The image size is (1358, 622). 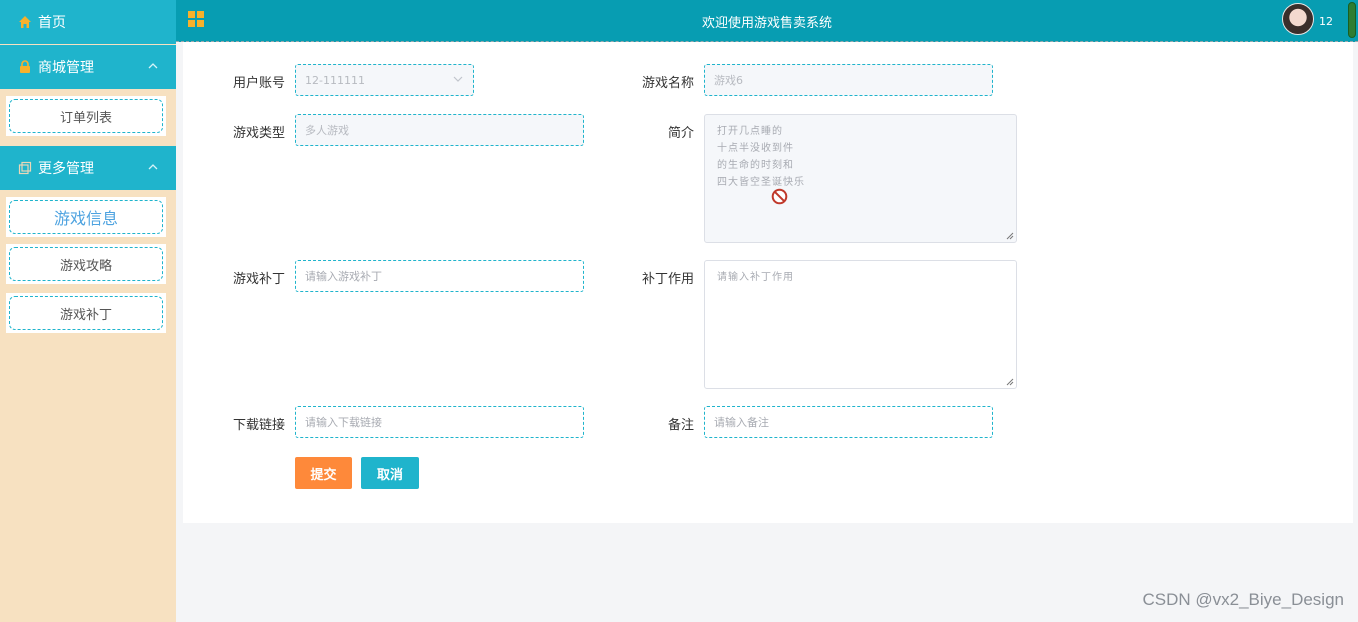 What do you see at coordinates (343, 276) in the screenshot?
I see `patch-placeholder: 请输入游戏补丁` at bounding box center [343, 276].